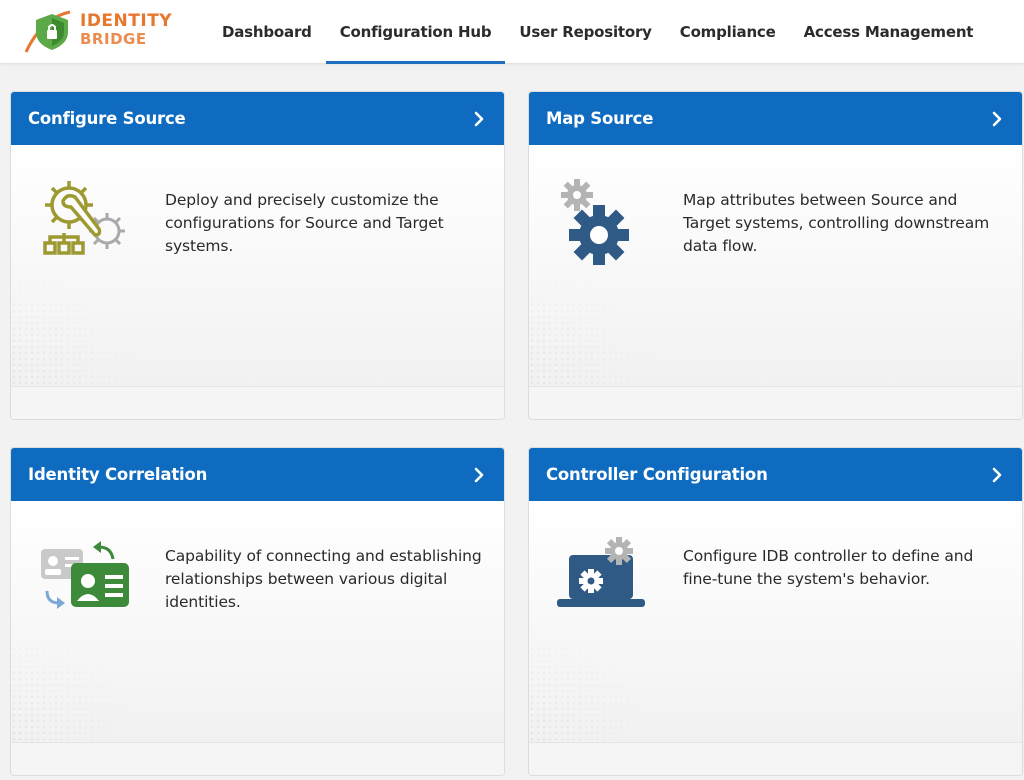 The image size is (1024, 780). Describe the element at coordinates (775, 118) in the screenshot. I see `card-header-map-source: Map Source` at that location.